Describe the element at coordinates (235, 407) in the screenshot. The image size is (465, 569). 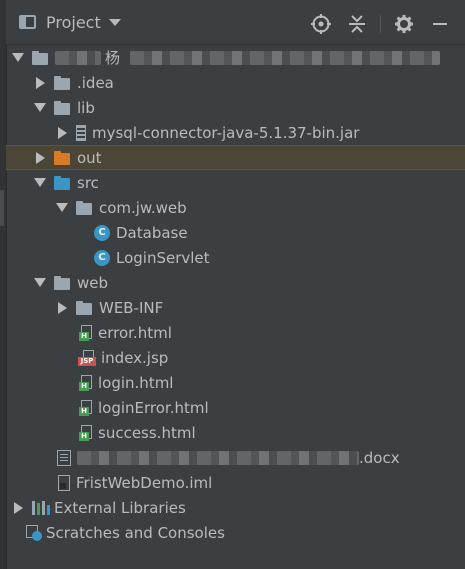
I see `tree-row-loginerror-html: H loginError.html` at that location.